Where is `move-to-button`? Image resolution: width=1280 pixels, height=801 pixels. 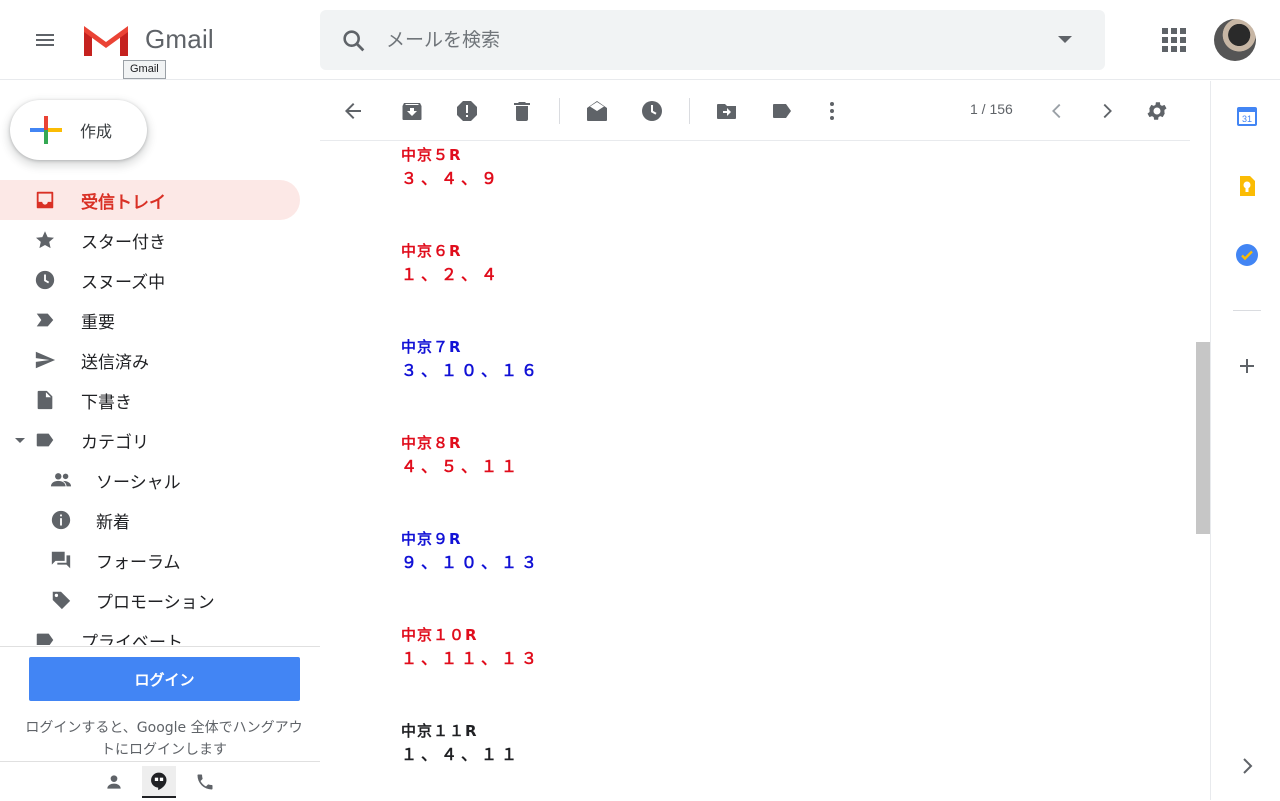 move-to-button is located at coordinates (727, 111).